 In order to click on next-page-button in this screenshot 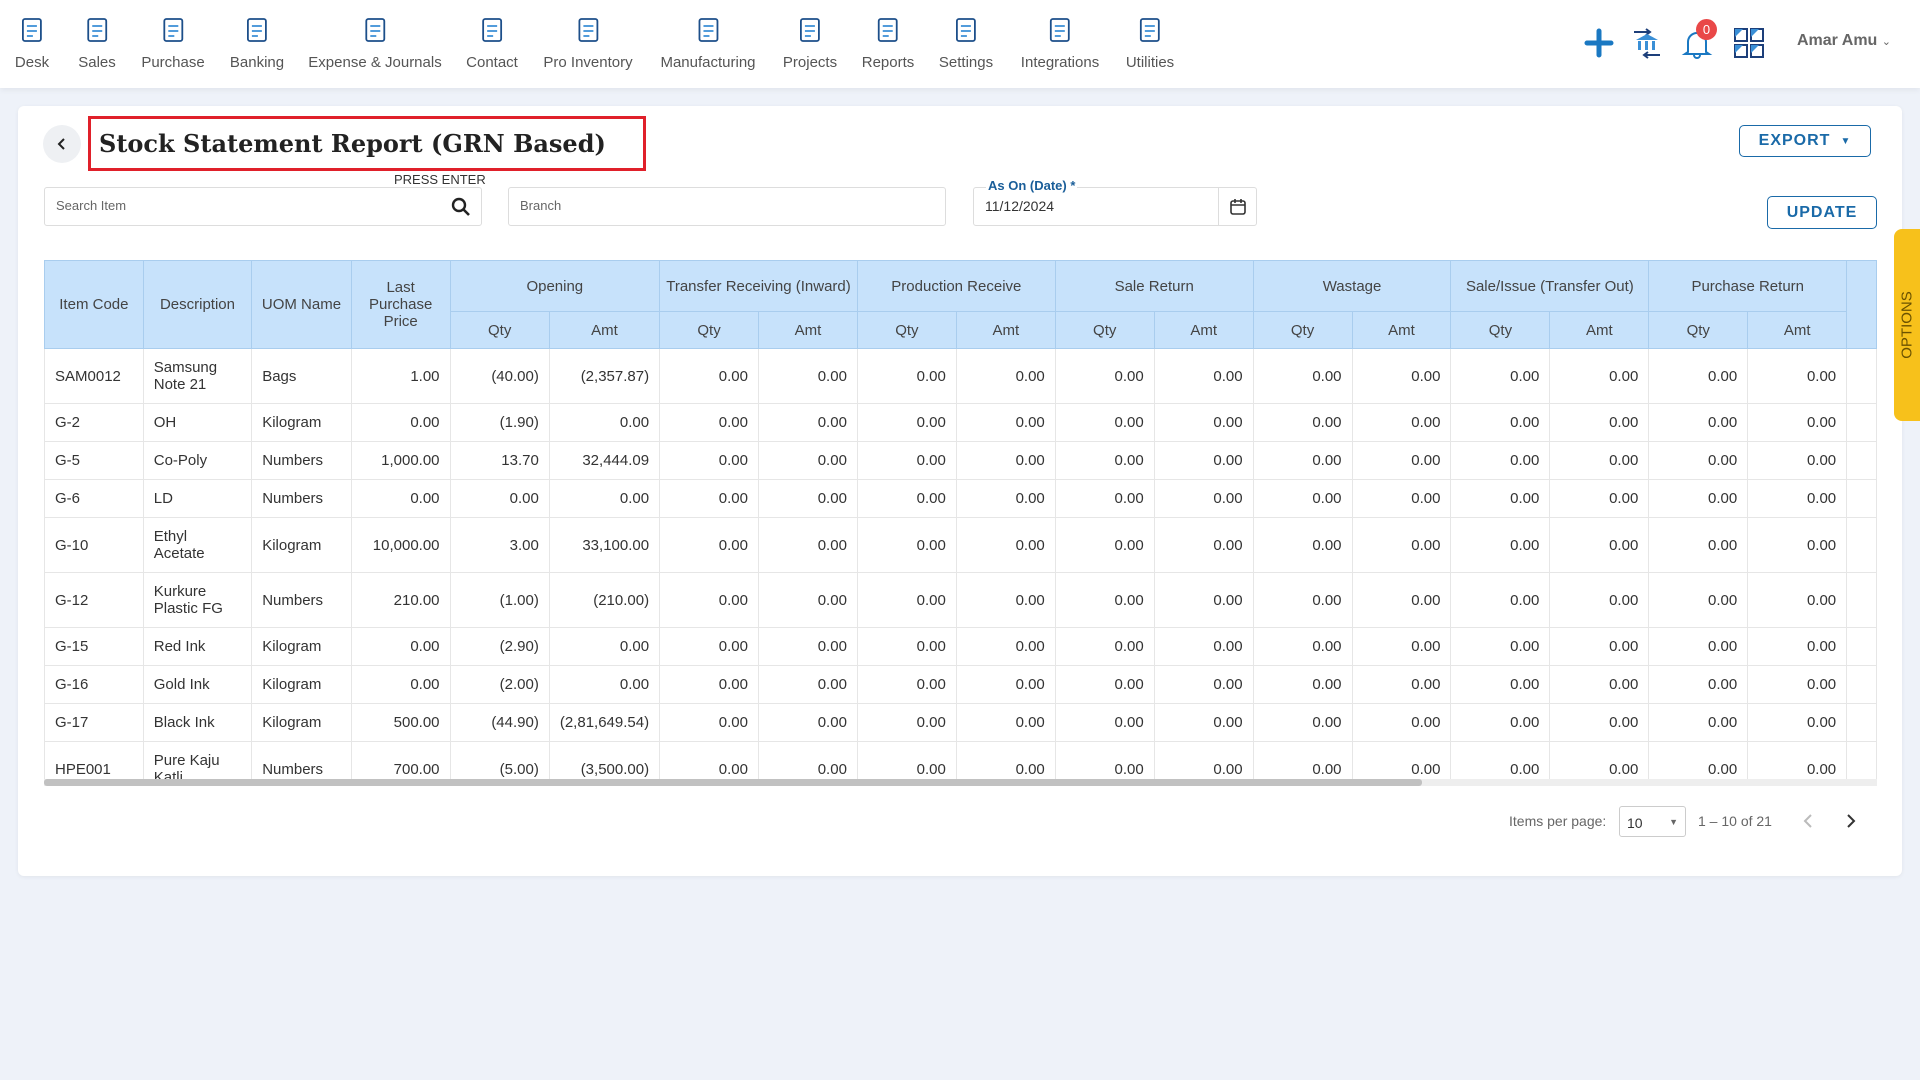, I will do `click(1851, 821)`.